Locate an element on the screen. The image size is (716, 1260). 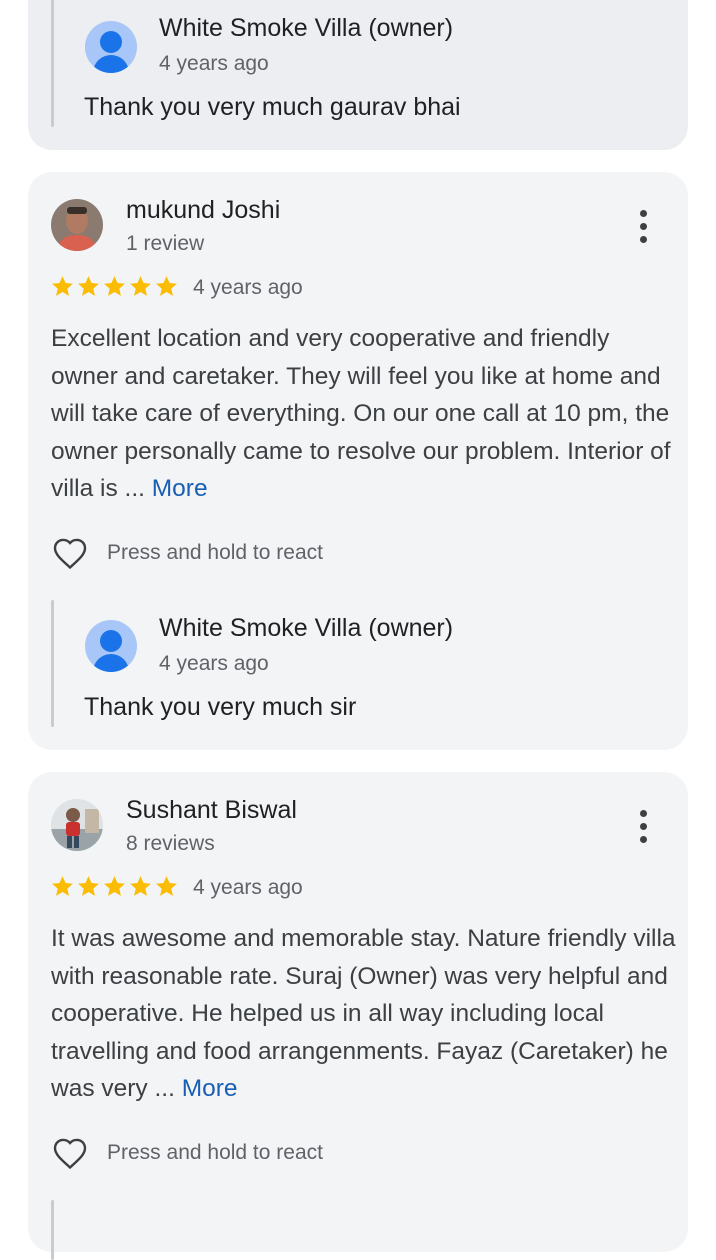
owner-reply-text: Thank you very much sir is located at coordinates (220, 707).